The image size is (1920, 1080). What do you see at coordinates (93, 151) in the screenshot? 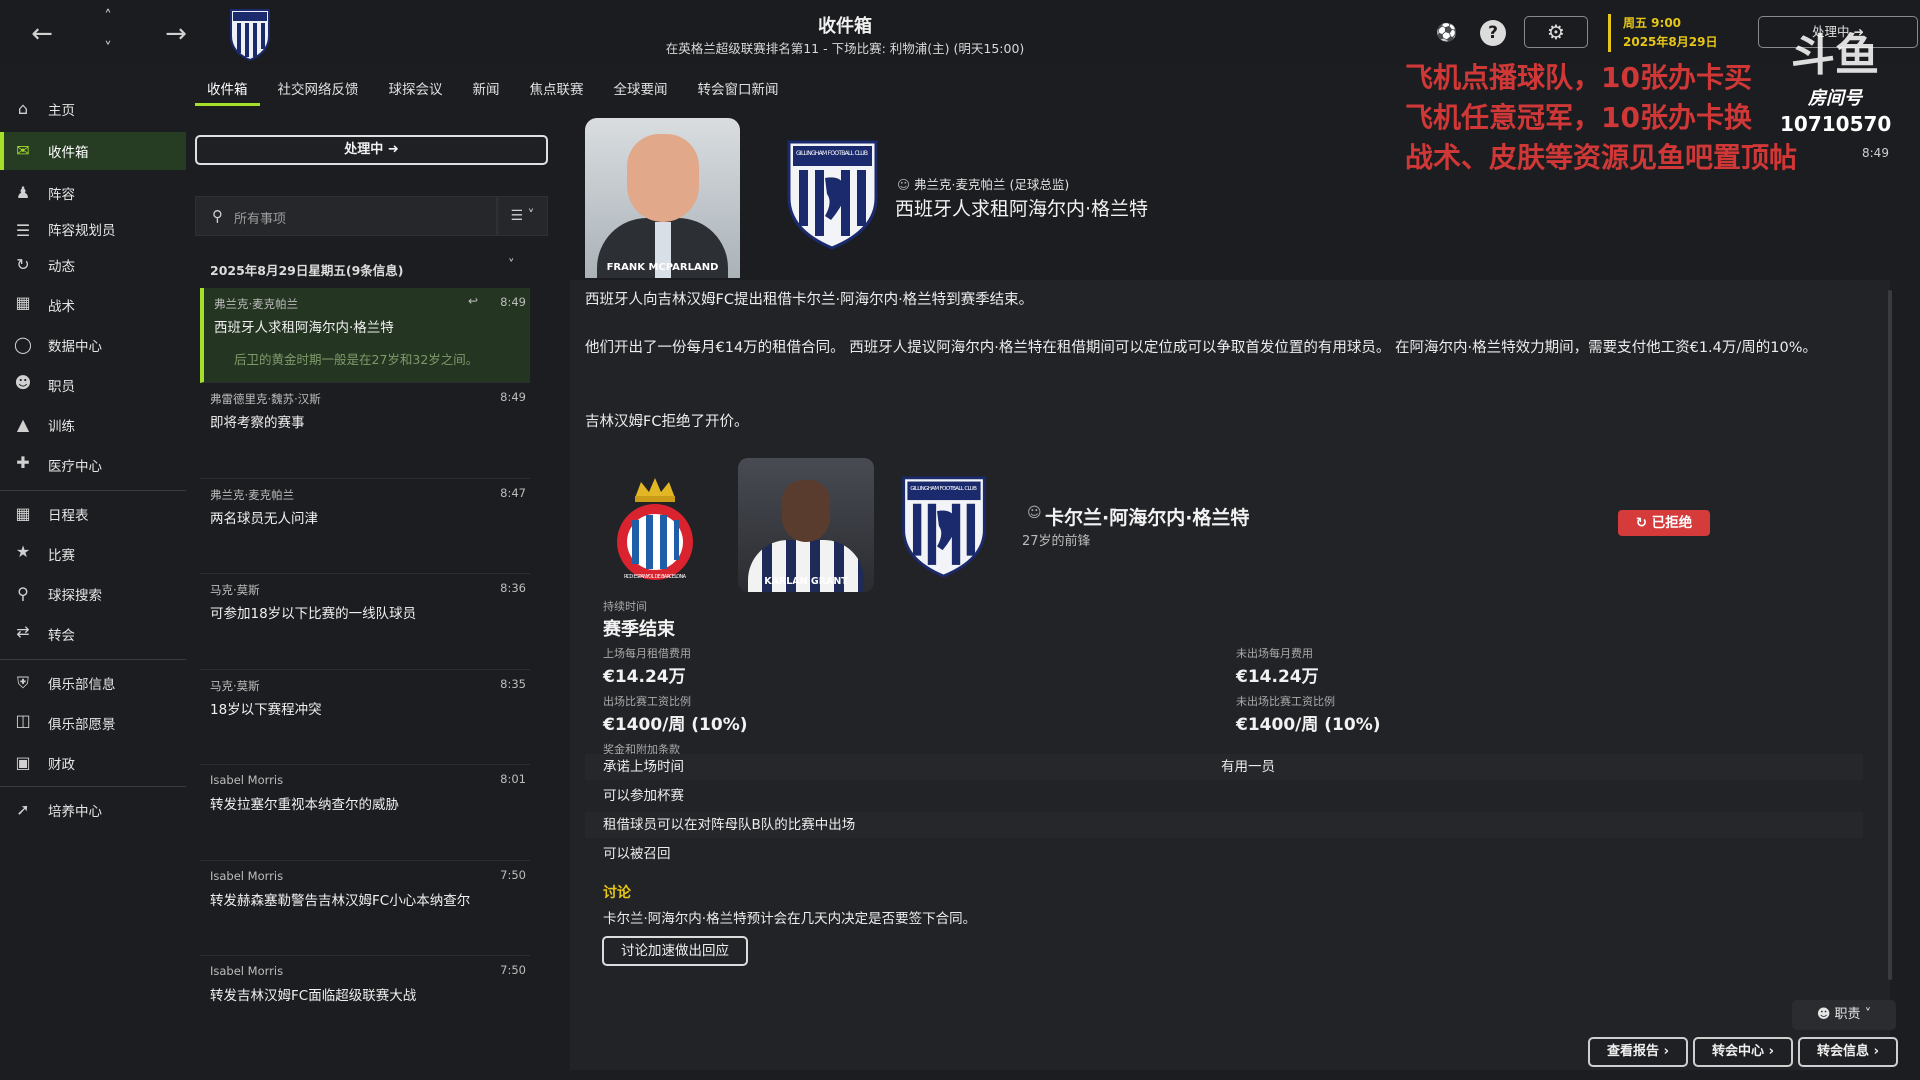
I see `sidebar-item-inbox: ✉ 收件箱` at bounding box center [93, 151].